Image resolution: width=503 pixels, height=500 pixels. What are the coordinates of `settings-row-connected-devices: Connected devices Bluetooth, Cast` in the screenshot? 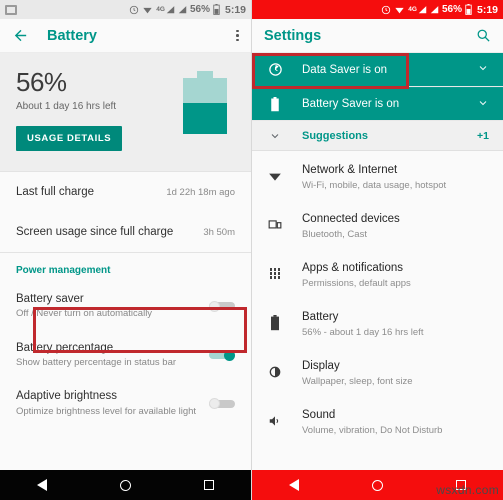 It's located at (377, 224).